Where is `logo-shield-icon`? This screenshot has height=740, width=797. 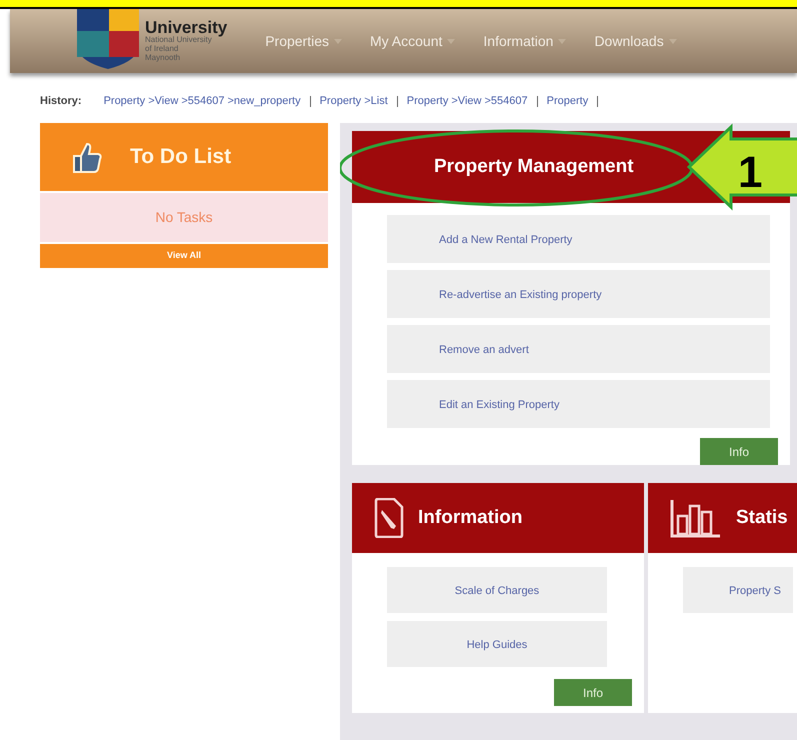 logo-shield-icon is located at coordinates (108, 39).